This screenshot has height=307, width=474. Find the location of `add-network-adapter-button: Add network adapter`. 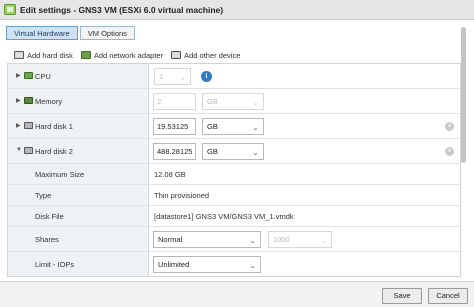

add-network-adapter-button: Add network adapter is located at coordinates (122, 55).